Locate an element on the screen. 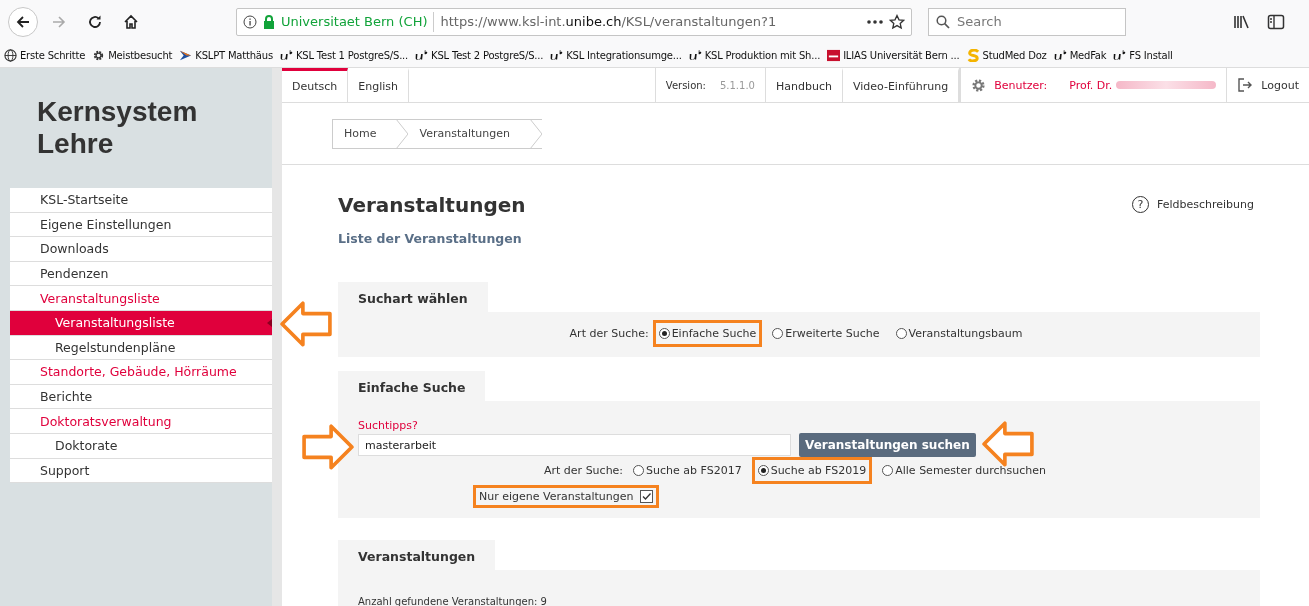 This screenshot has height=606, width=1309. s-logo-icon is located at coordinates (973, 55).